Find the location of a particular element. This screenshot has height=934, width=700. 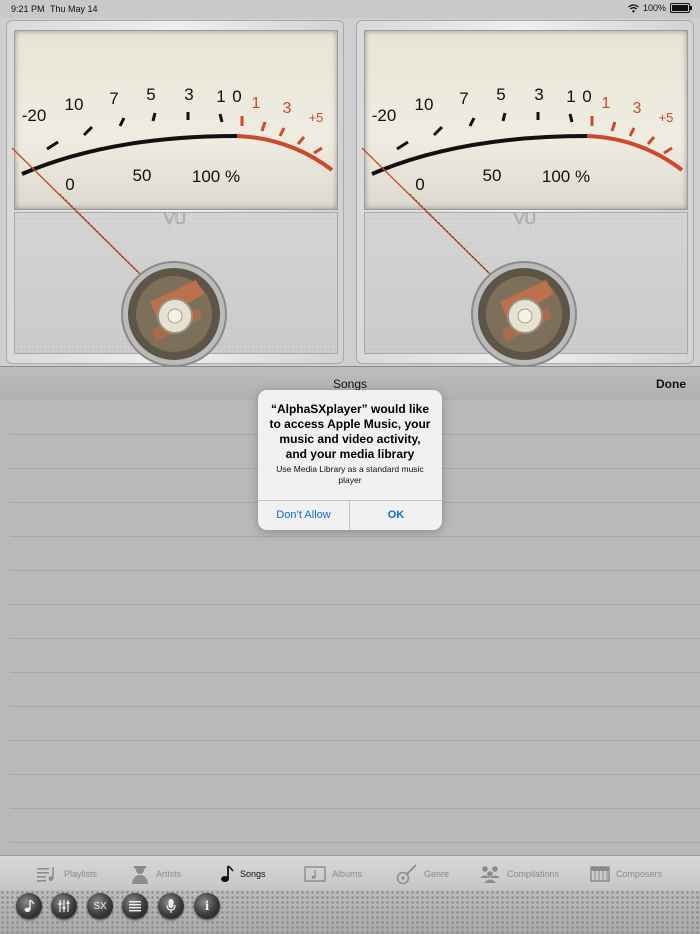

tab-songs: Songs is located at coordinates (243, 874).